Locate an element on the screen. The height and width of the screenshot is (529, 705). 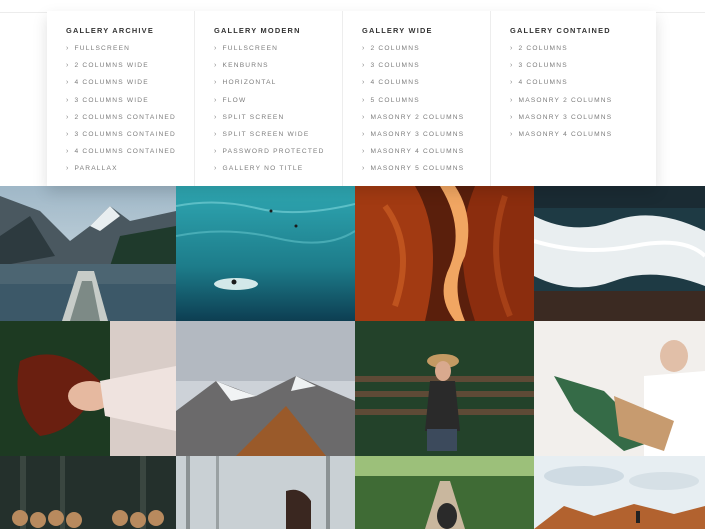
menu-item-4-columns-contained: › 4 COLUMNS CONTAINED is located at coordinates (130, 151).